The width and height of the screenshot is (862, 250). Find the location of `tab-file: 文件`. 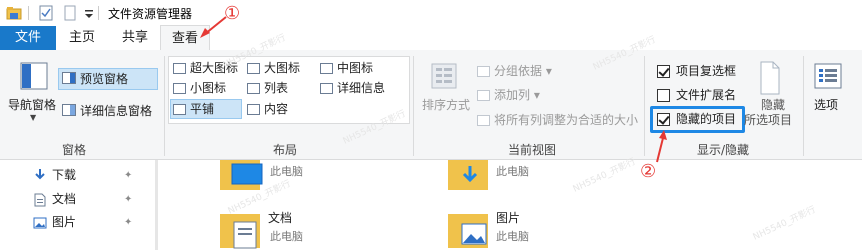

tab-file: 文件 is located at coordinates (28, 38).